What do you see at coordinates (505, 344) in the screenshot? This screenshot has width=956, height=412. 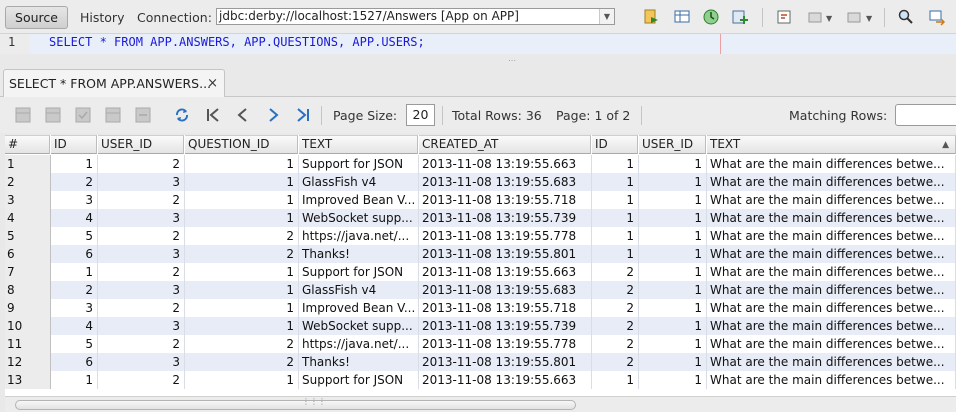 I see `table-cell: 2013-11-08 13:19:55.778` at bounding box center [505, 344].